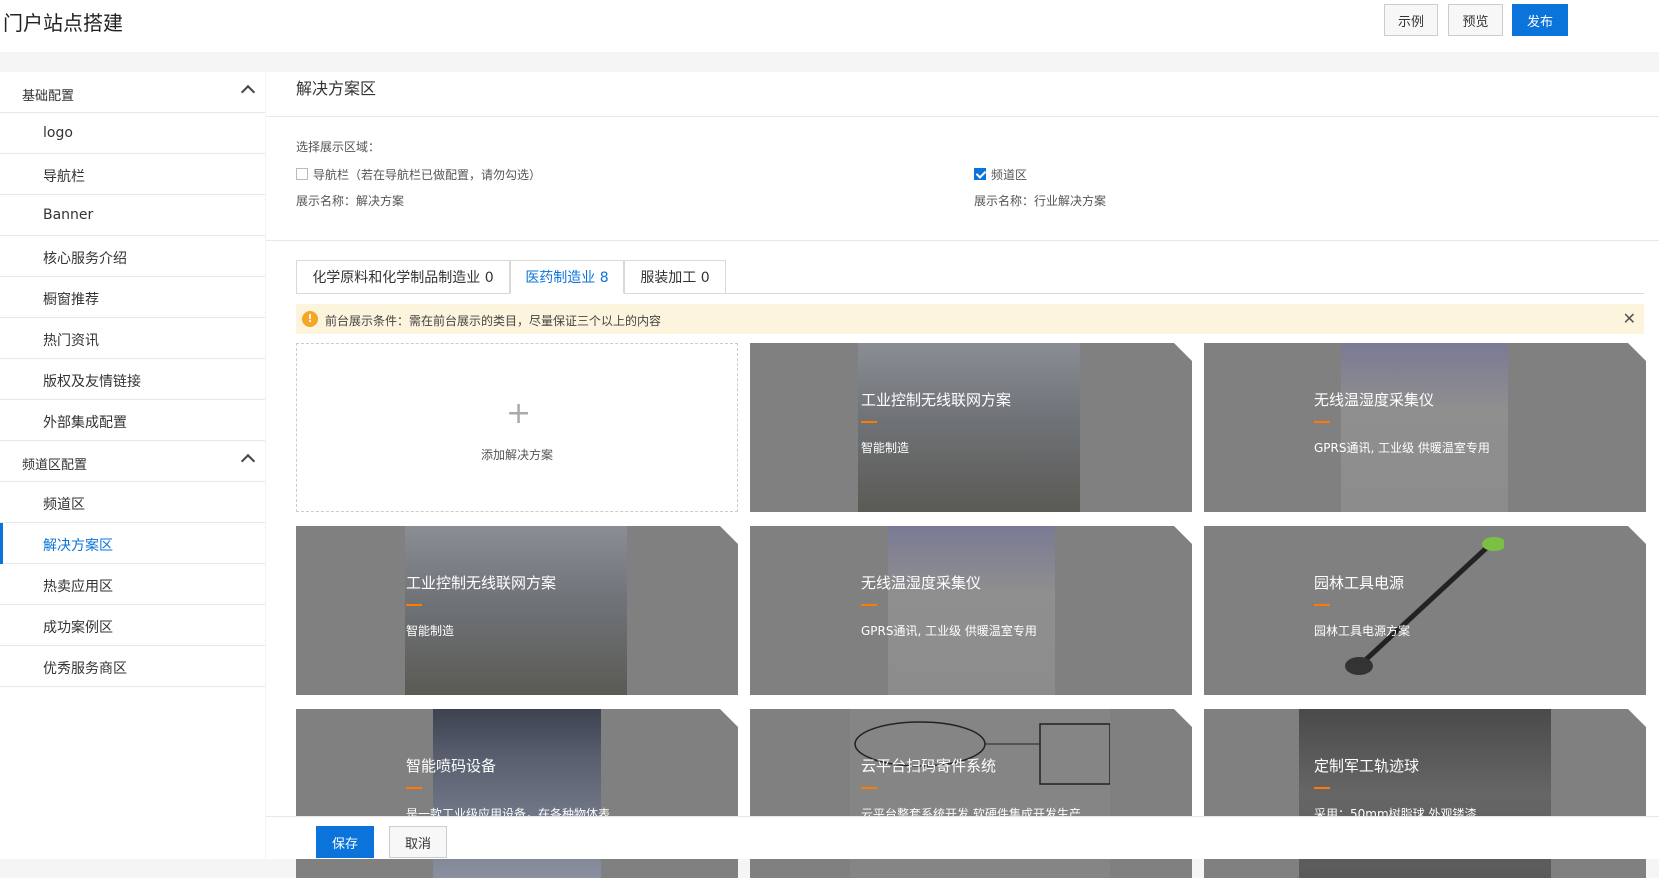 Image resolution: width=1659 pixels, height=878 pixels. I want to click on sidebar-group-label: 基础配置, so click(48, 96).